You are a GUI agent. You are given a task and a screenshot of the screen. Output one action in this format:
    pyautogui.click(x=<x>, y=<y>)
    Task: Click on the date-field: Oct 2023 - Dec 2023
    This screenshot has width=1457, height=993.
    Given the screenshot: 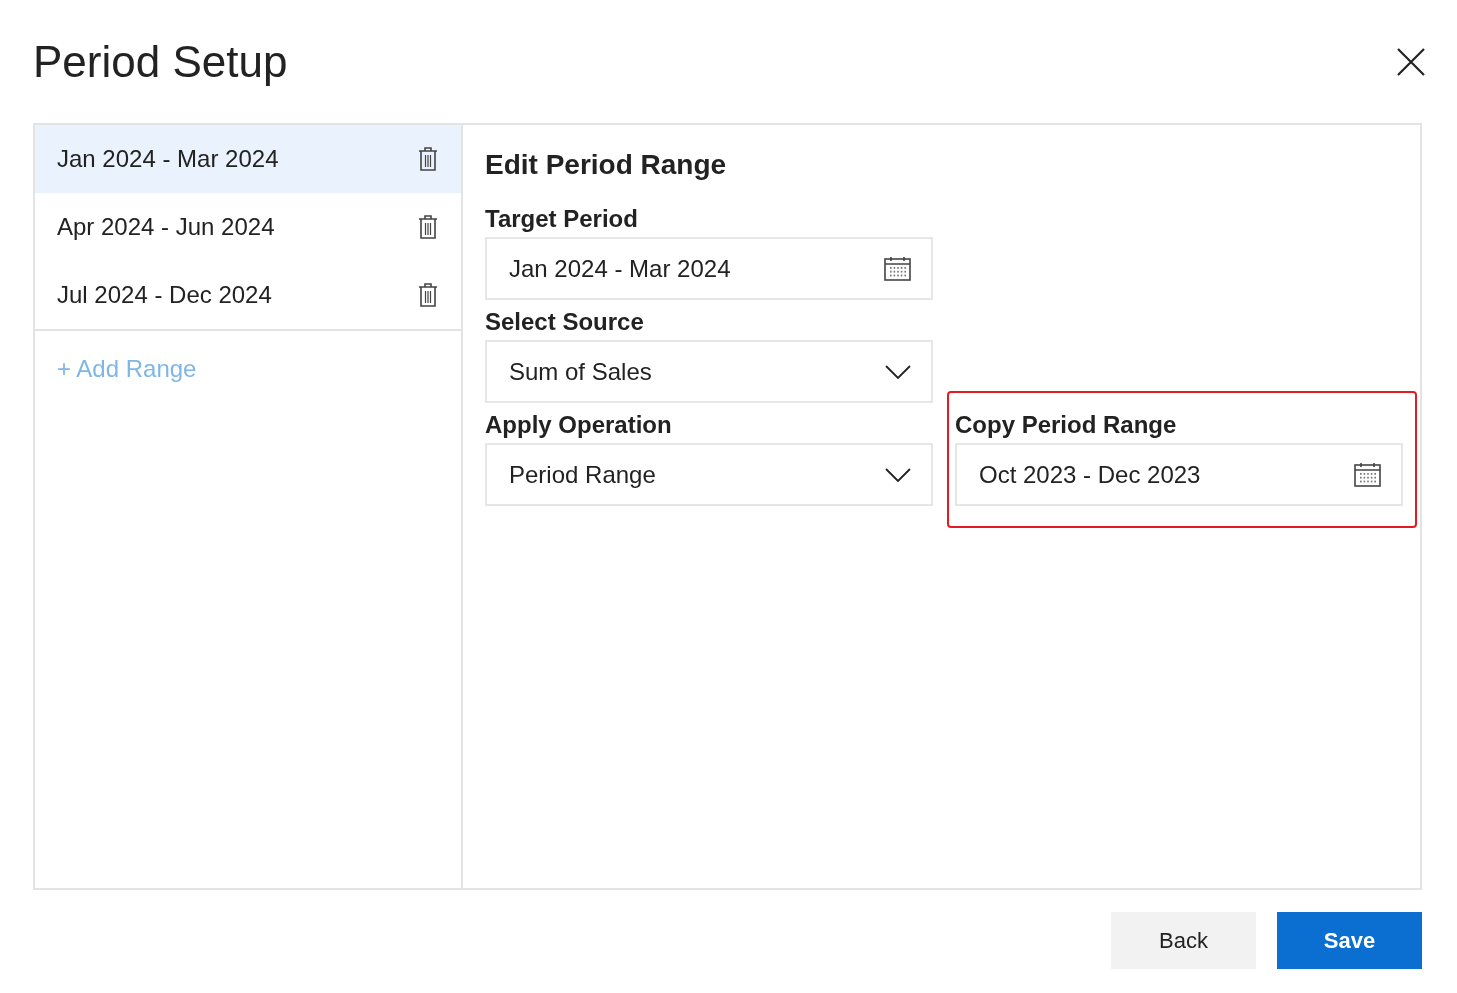 What is the action you would take?
    pyautogui.click(x=1179, y=474)
    